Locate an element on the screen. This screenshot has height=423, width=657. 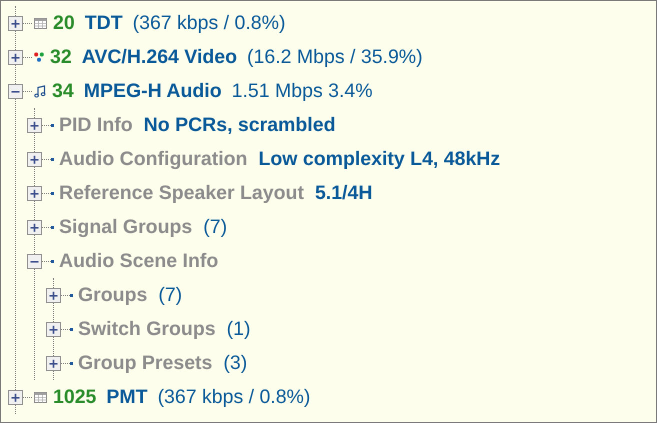
pid-number: 1025 is located at coordinates (74, 397).